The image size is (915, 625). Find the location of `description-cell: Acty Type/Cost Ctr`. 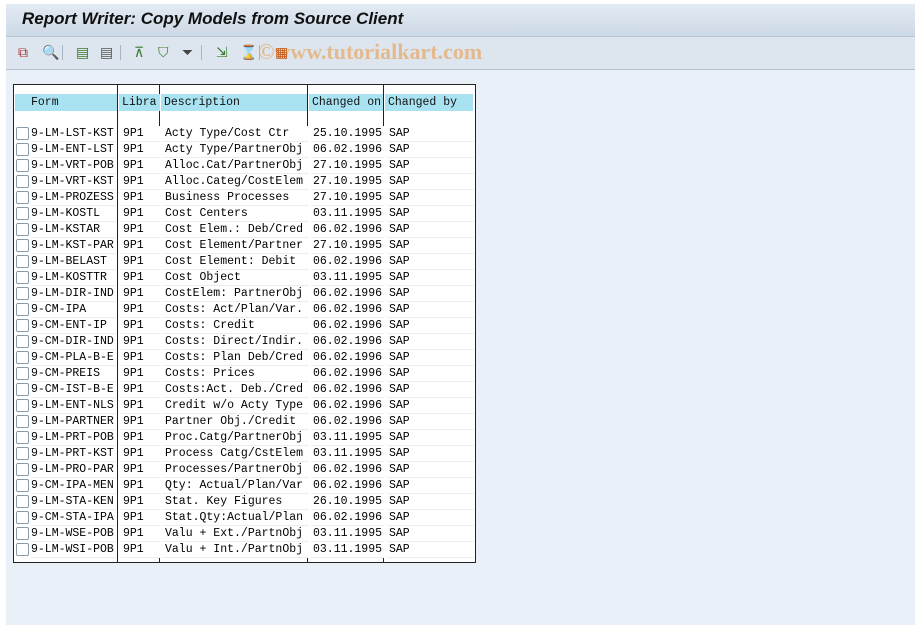

description-cell: Acty Type/Cost Ctr is located at coordinates (235, 134).